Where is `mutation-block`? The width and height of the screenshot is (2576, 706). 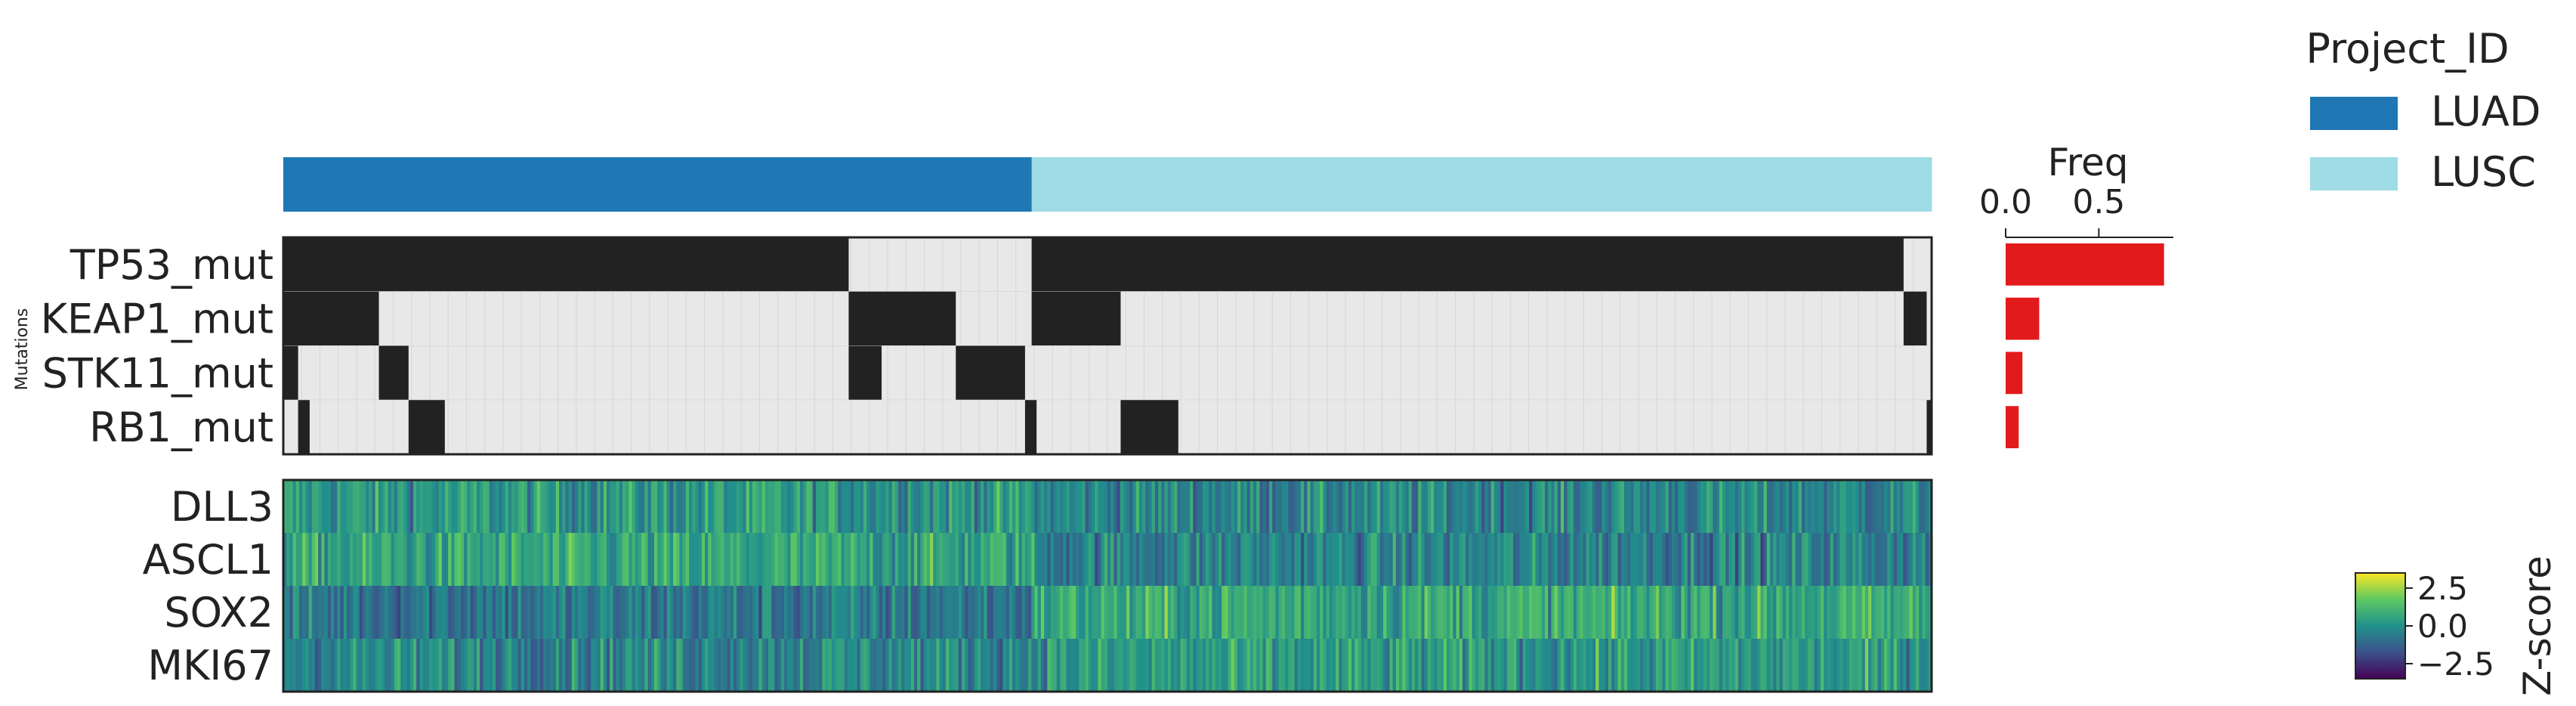
mutation-block is located at coordinates (426, 427).